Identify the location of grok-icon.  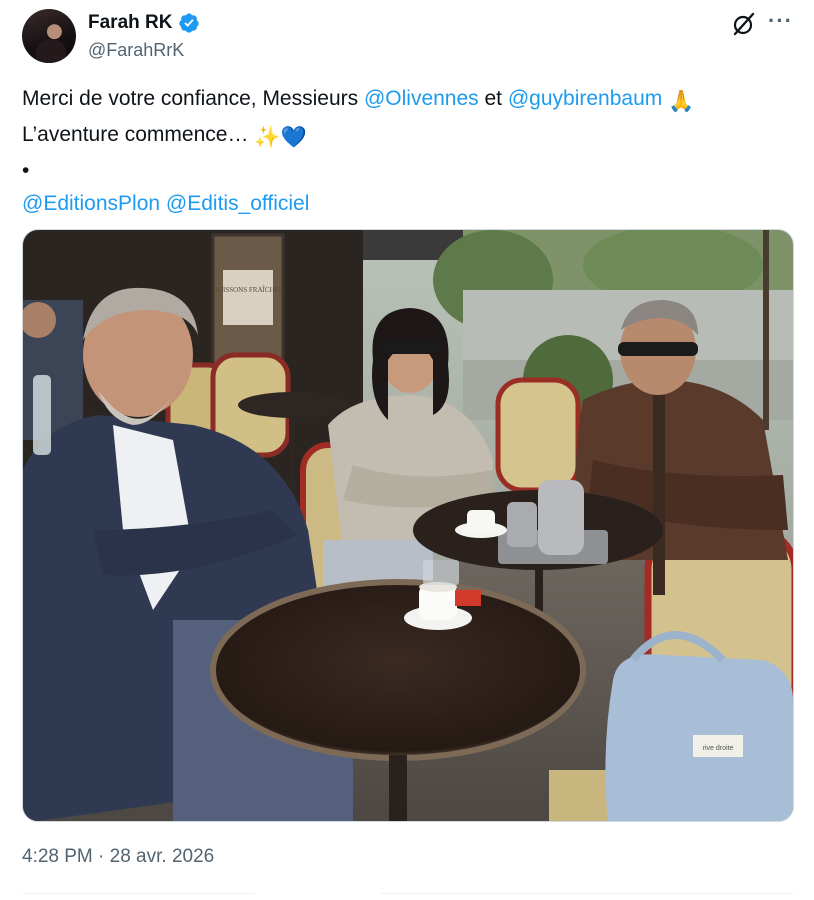
(744, 24).